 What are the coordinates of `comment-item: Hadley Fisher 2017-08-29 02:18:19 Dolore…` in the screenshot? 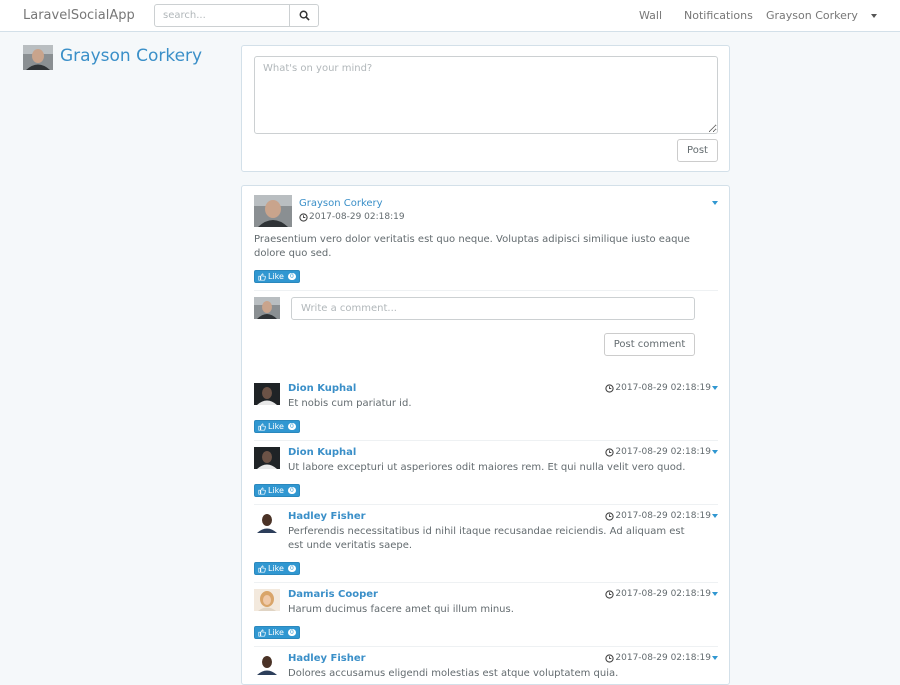 It's located at (486, 668).